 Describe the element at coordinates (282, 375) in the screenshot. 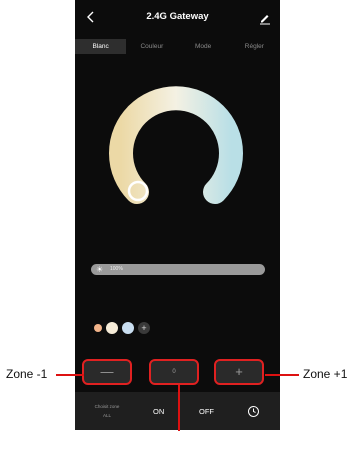

I see `zone-plus-pointer` at that location.